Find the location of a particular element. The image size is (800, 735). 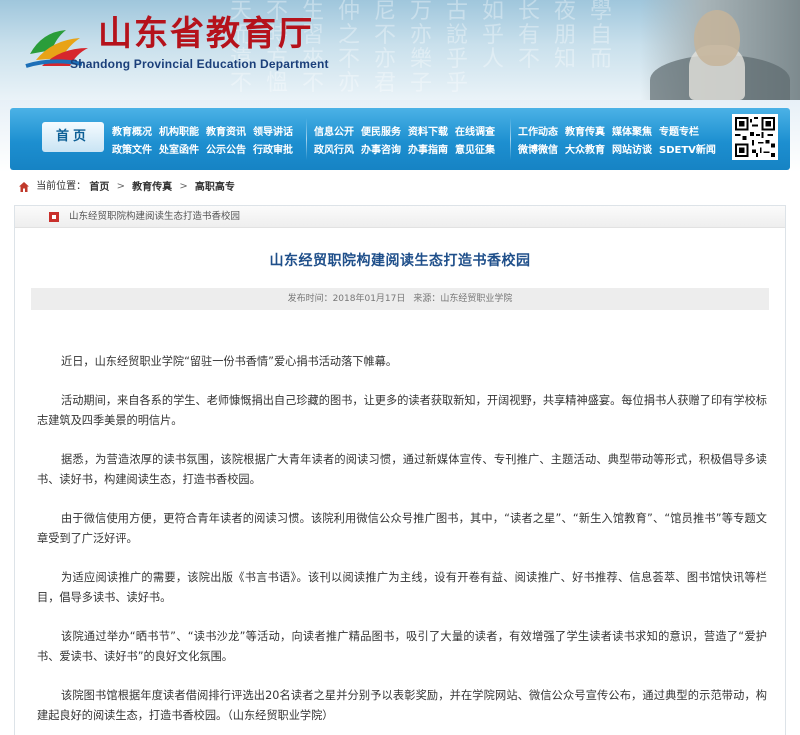

publish-date: 发布时间：2018年01月17日 is located at coordinates (346, 299).